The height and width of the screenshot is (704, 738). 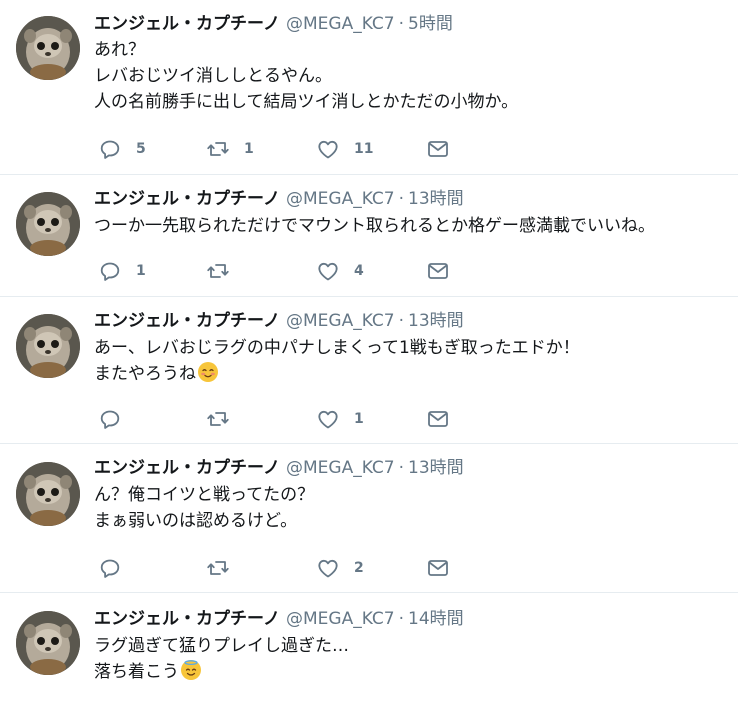 I want to click on like-button: 1, so click(x=340, y=419).